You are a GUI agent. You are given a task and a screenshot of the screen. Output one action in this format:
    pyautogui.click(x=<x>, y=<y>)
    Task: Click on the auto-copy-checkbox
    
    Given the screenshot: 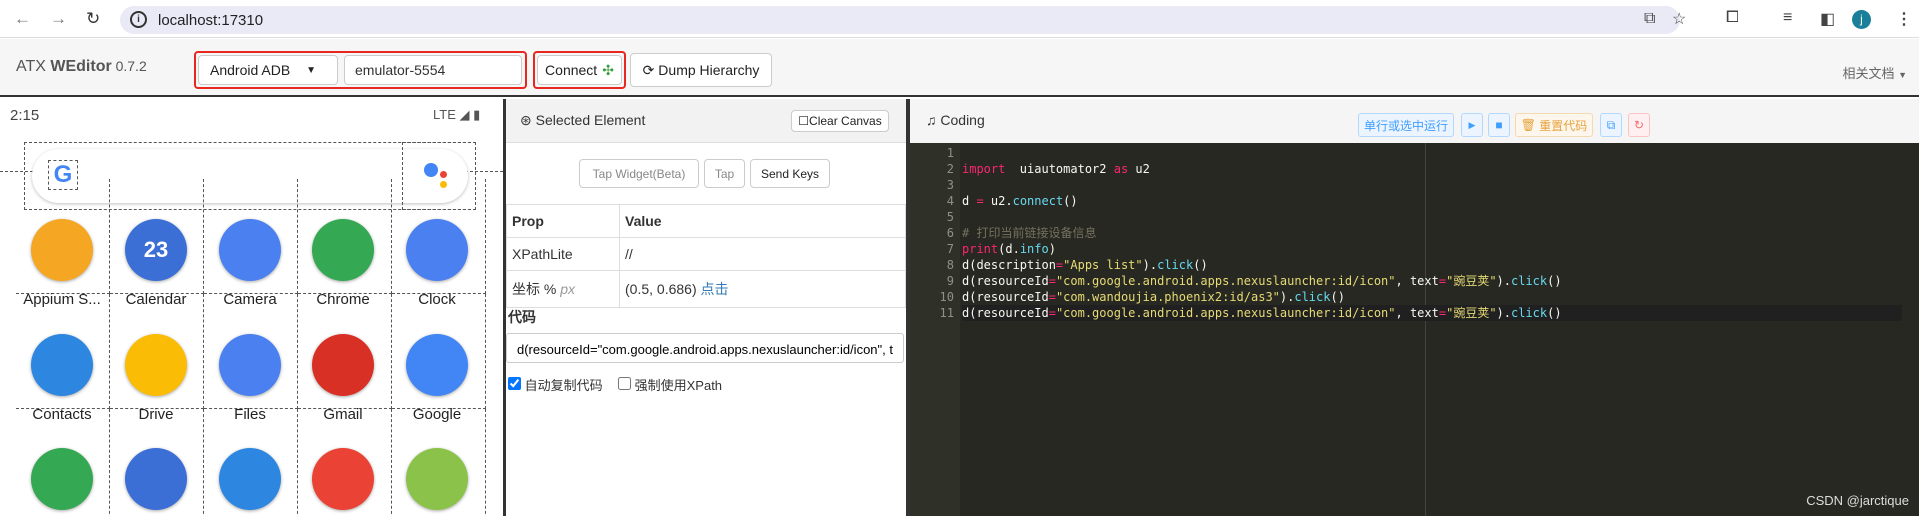 What is the action you would take?
    pyautogui.click(x=514, y=383)
    